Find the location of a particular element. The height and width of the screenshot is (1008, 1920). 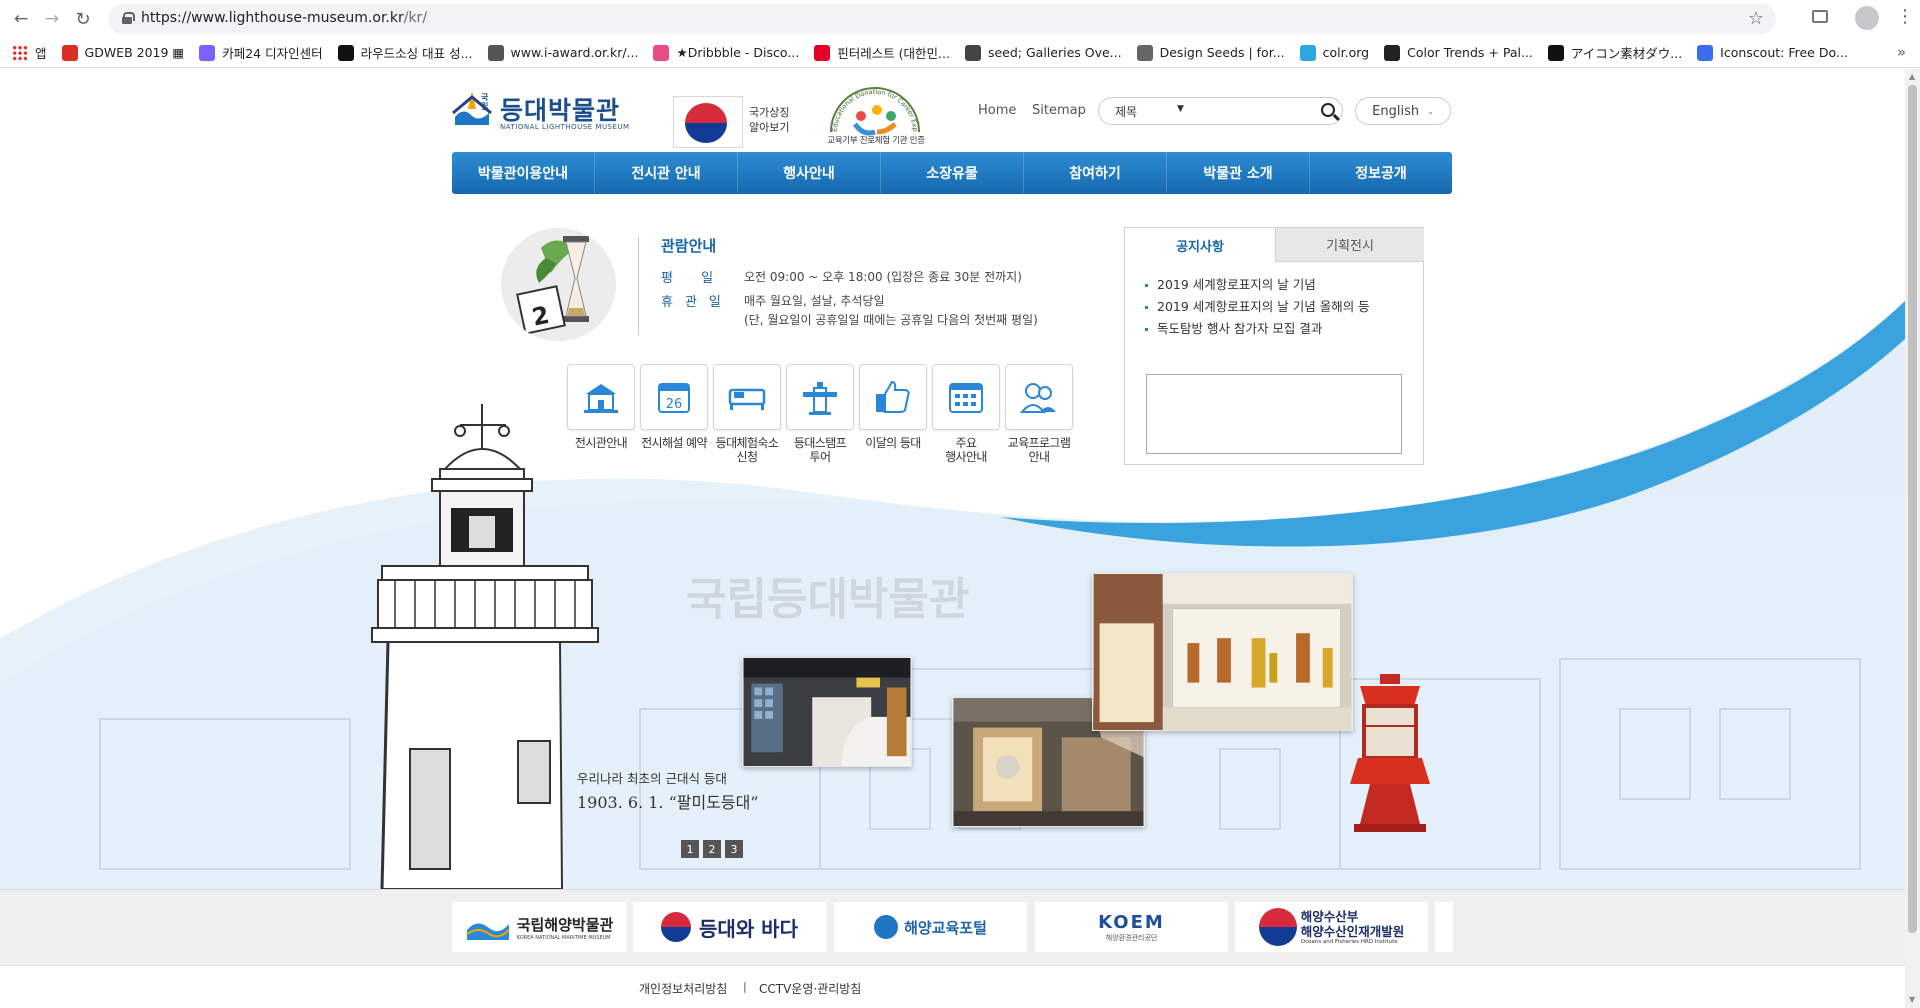

quick-menu-item: 이달의 등대 is located at coordinates (893, 407).